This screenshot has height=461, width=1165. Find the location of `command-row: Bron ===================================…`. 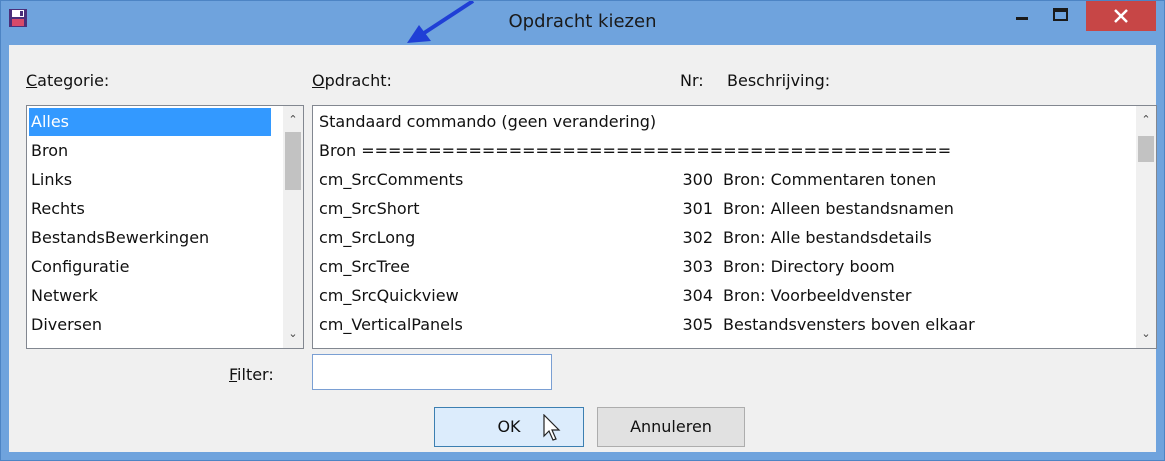

command-row: Bron ===================================… is located at coordinates (723, 151).